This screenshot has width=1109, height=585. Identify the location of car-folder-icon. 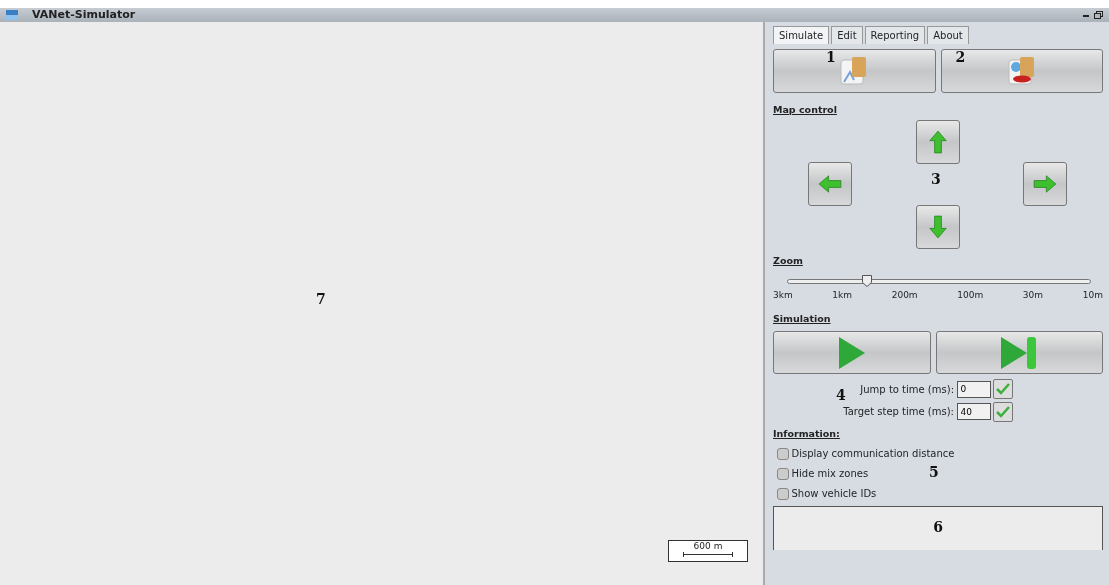
(1021, 71).